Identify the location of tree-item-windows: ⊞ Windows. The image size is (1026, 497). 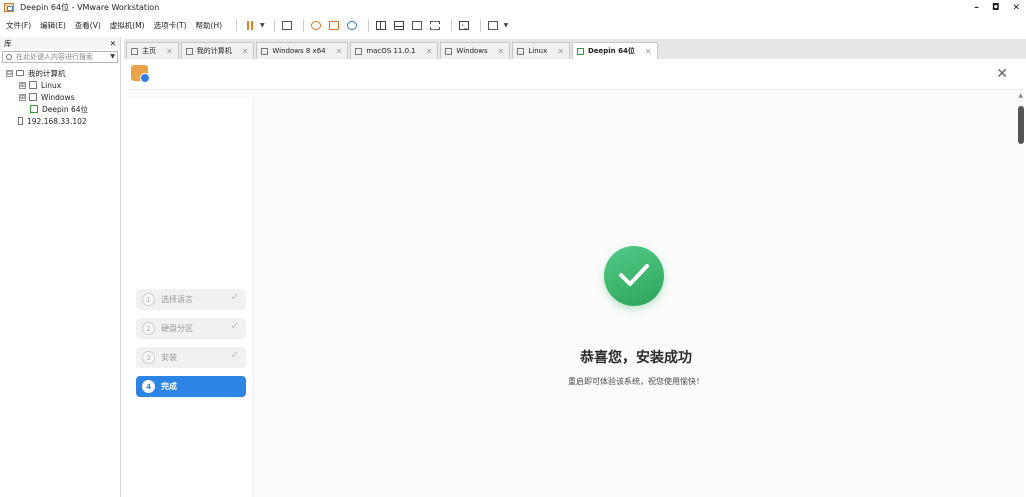
(60, 97).